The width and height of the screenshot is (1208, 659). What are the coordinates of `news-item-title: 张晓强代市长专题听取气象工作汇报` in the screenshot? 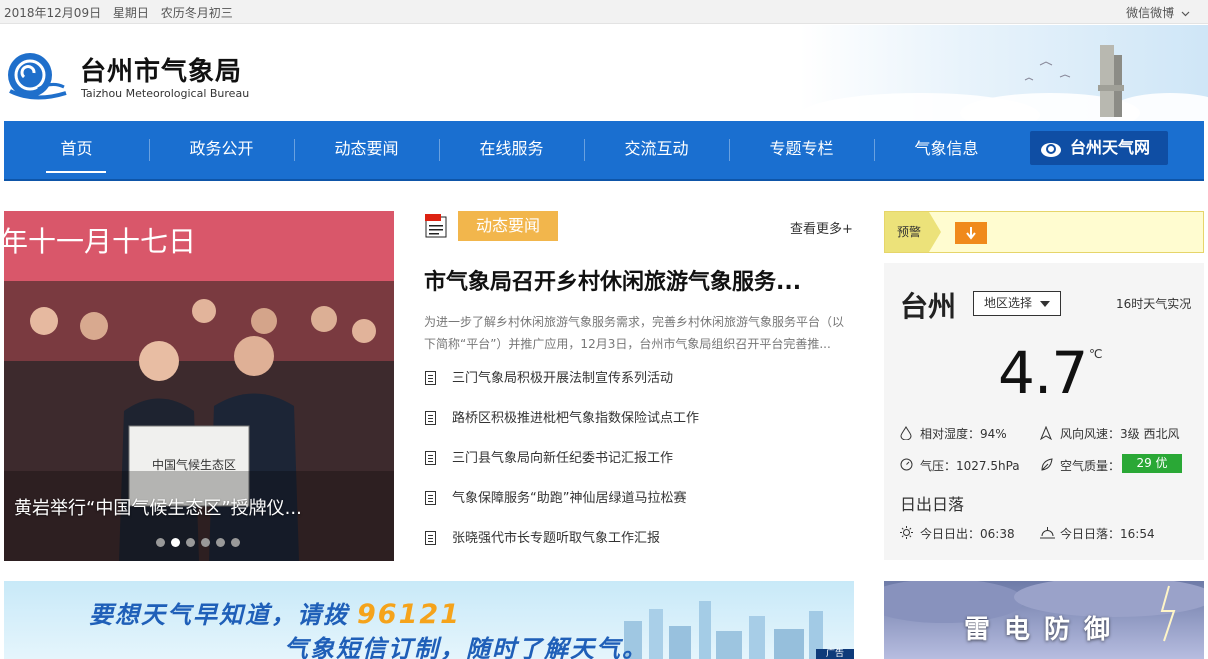 It's located at (556, 538).